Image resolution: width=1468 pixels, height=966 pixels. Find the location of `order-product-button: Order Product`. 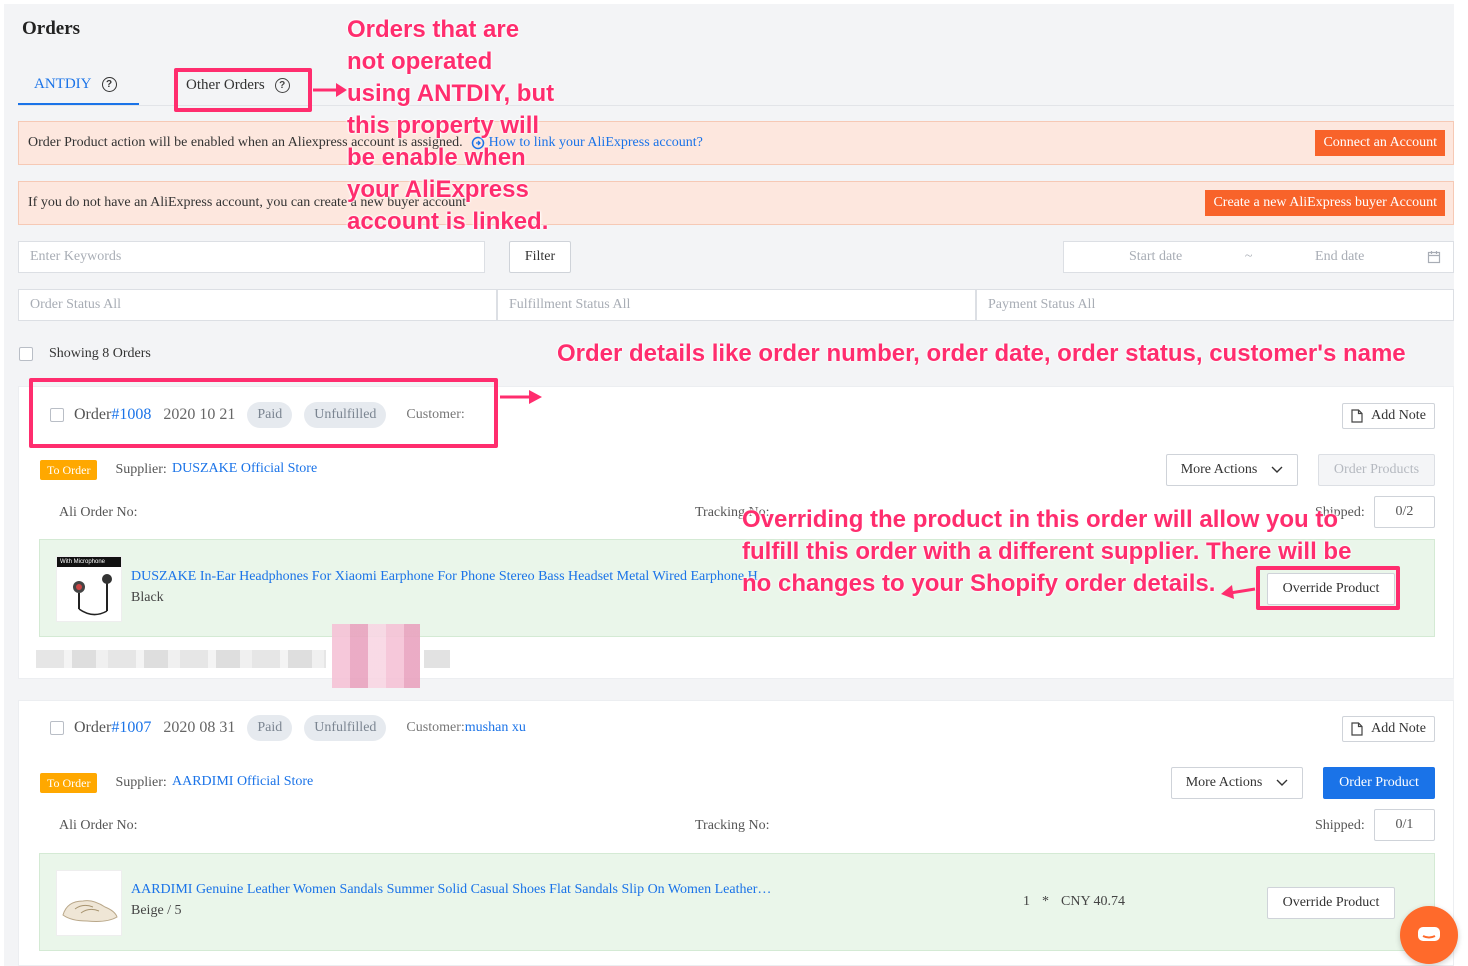

order-product-button: Order Product is located at coordinates (1379, 783).